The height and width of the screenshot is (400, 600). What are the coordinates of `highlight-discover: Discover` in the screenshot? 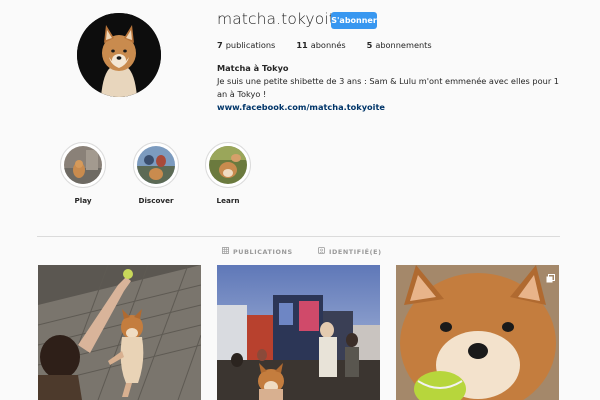 It's located at (156, 173).